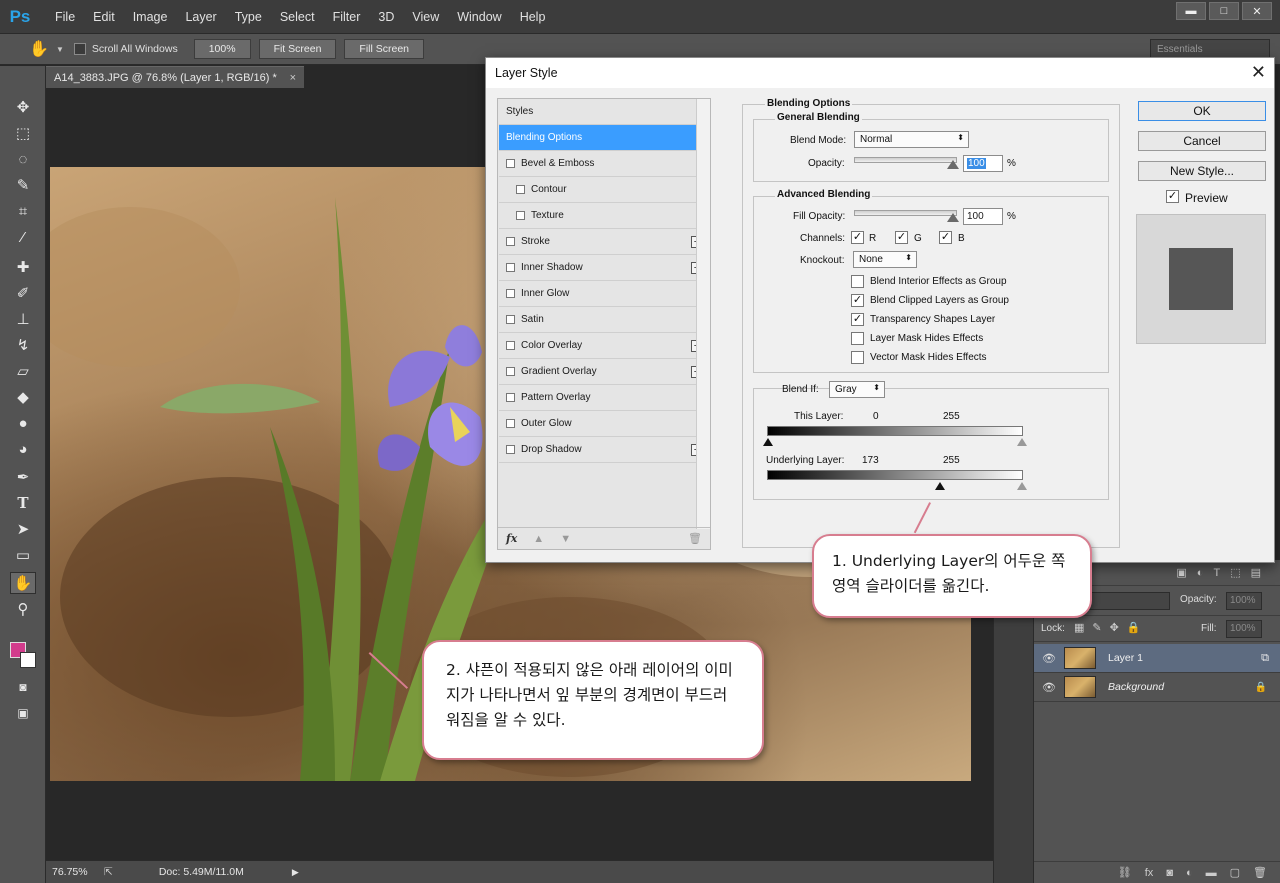 The height and width of the screenshot is (883, 1280). Describe the element at coordinates (1224, 11) in the screenshot. I see `maximize-button: □` at that location.